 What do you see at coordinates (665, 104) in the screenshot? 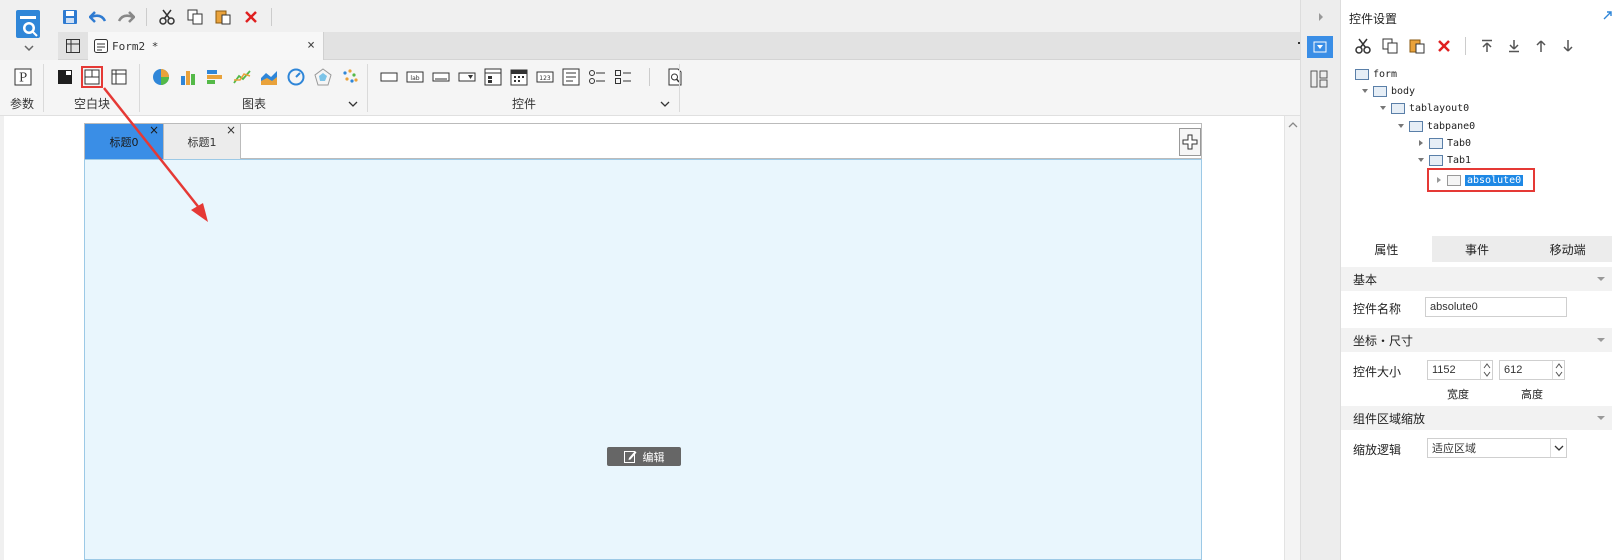
I see `widget-group-expand-icon` at bounding box center [665, 104].